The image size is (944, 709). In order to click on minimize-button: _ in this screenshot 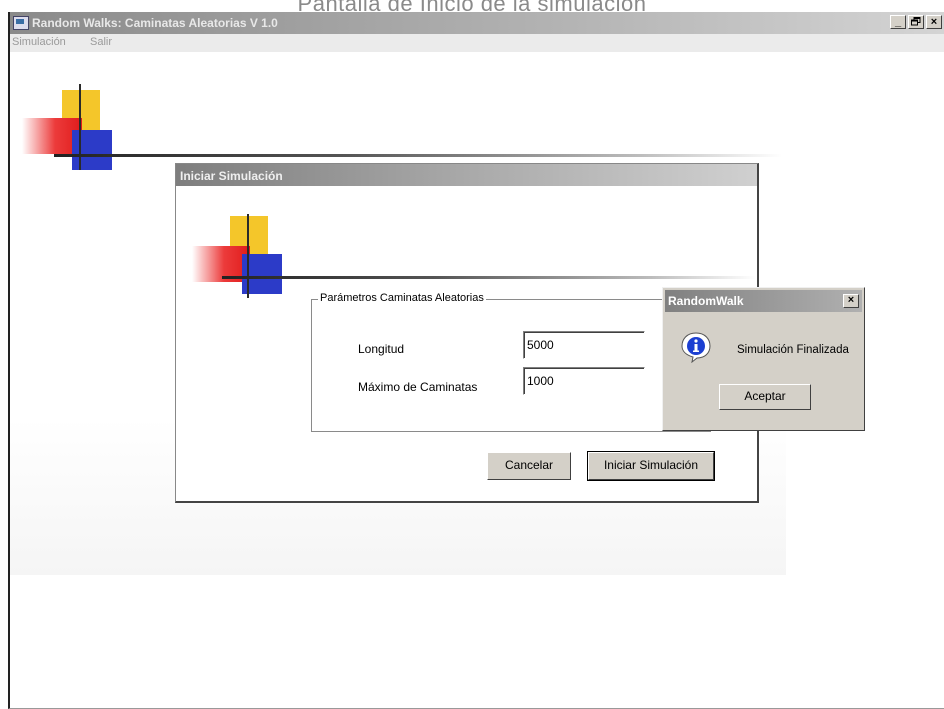, I will do `click(898, 22)`.